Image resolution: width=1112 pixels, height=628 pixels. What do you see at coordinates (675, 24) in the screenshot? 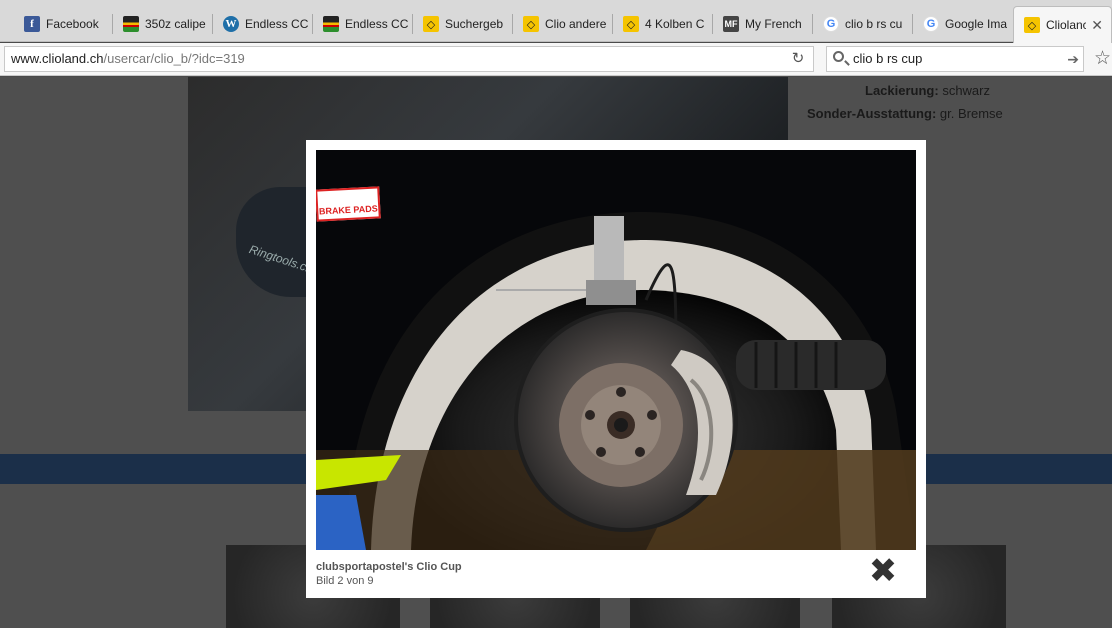
I see `tab-label: 4 Kolben C` at bounding box center [675, 24].